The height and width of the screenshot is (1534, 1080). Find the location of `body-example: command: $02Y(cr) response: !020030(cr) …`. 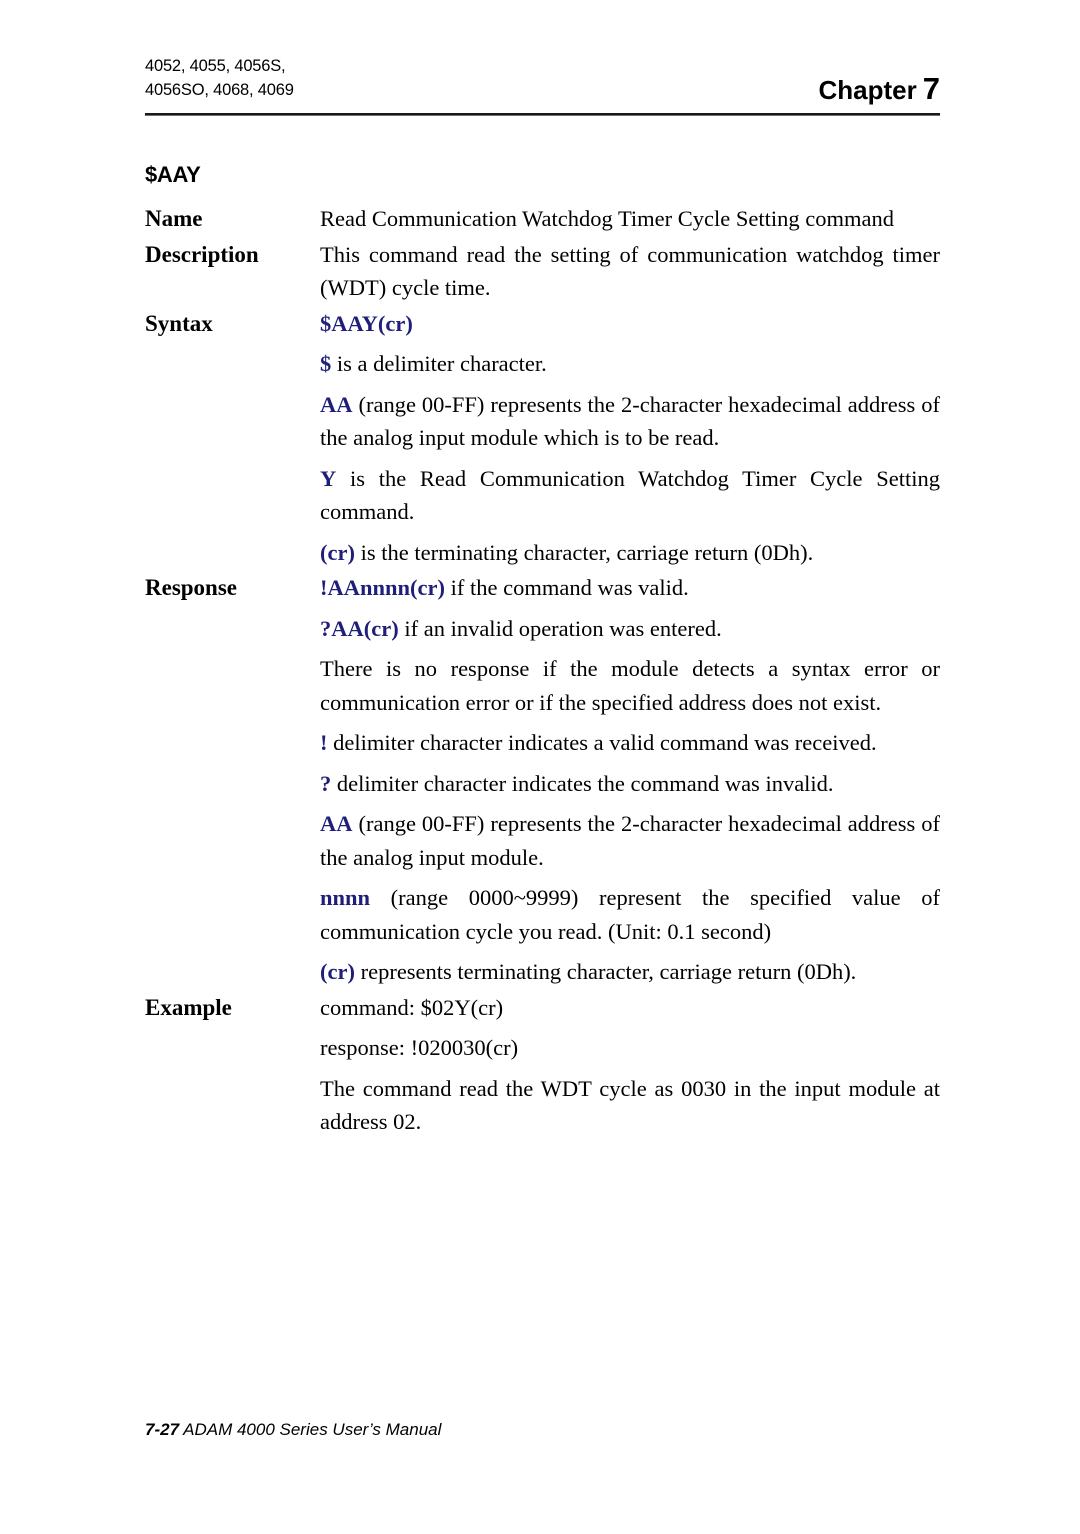

body-example: command: $02Y(cr) response: !020030(cr) … is located at coordinates (630, 1065).